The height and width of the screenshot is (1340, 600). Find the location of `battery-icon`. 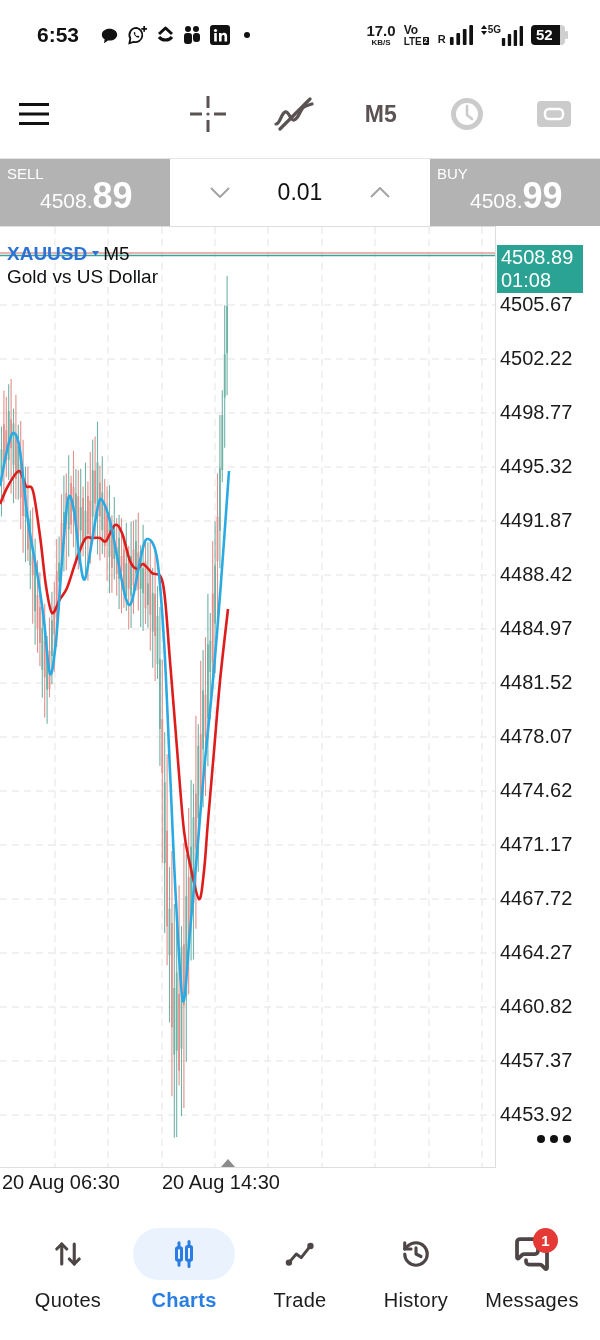

battery-icon is located at coordinates (549, 35).